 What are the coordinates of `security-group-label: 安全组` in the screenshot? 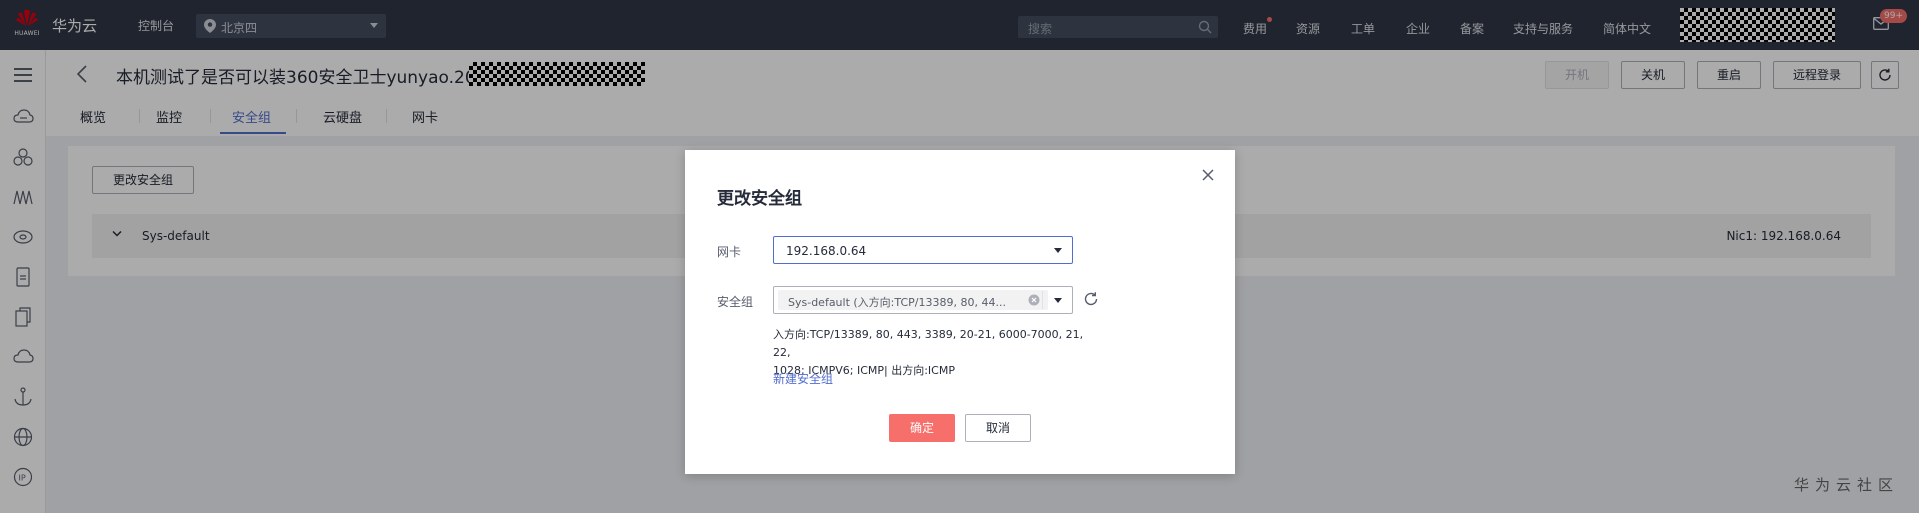 It's located at (735, 302).